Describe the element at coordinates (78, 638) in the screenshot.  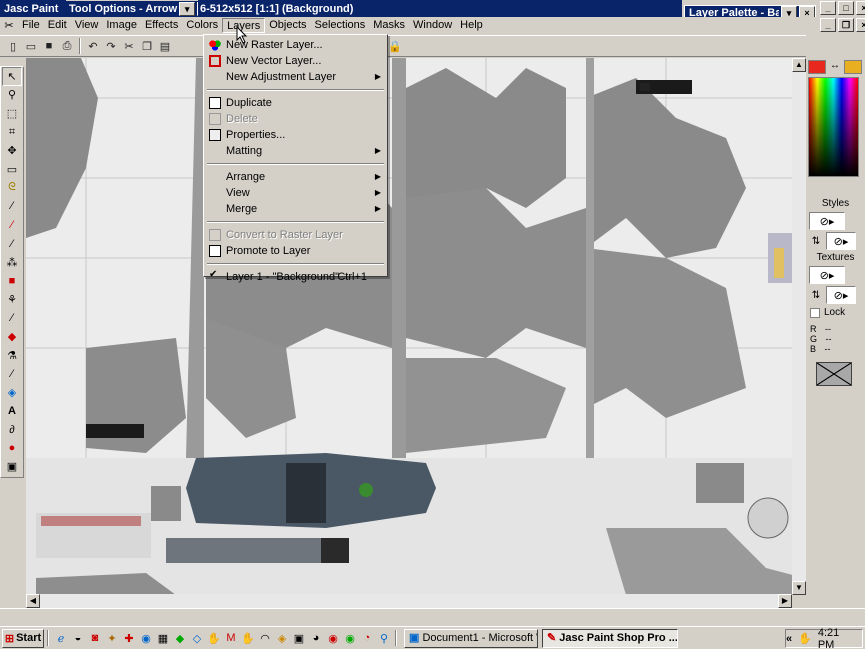
I see `explorer-quicklaunch-icon: ◒` at that location.